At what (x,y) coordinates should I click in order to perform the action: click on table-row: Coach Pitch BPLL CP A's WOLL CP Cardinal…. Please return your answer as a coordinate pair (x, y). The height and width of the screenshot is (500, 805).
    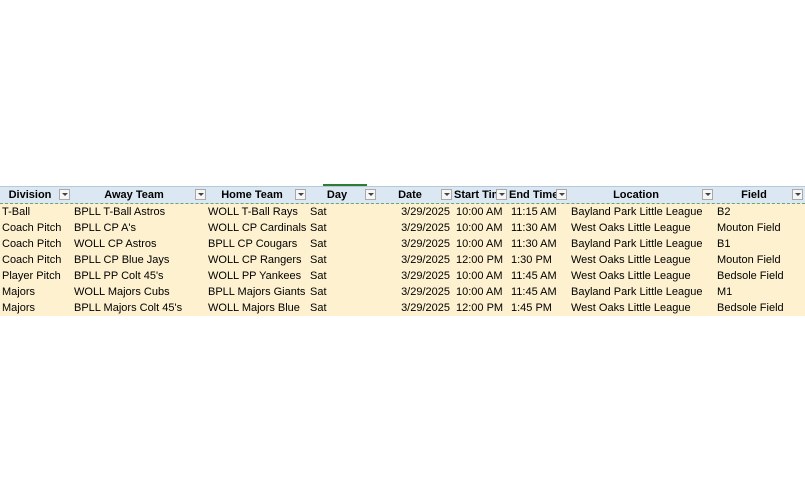
    Looking at the image, I should click on (402, 228).